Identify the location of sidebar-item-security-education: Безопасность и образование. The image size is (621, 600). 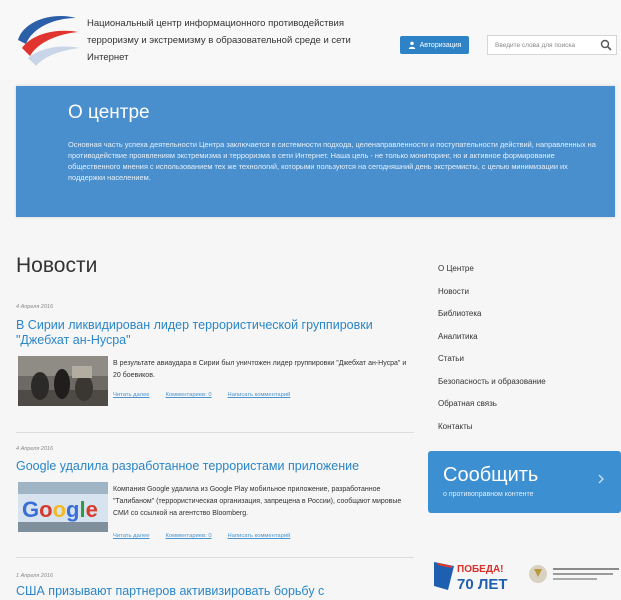
(492, 387).